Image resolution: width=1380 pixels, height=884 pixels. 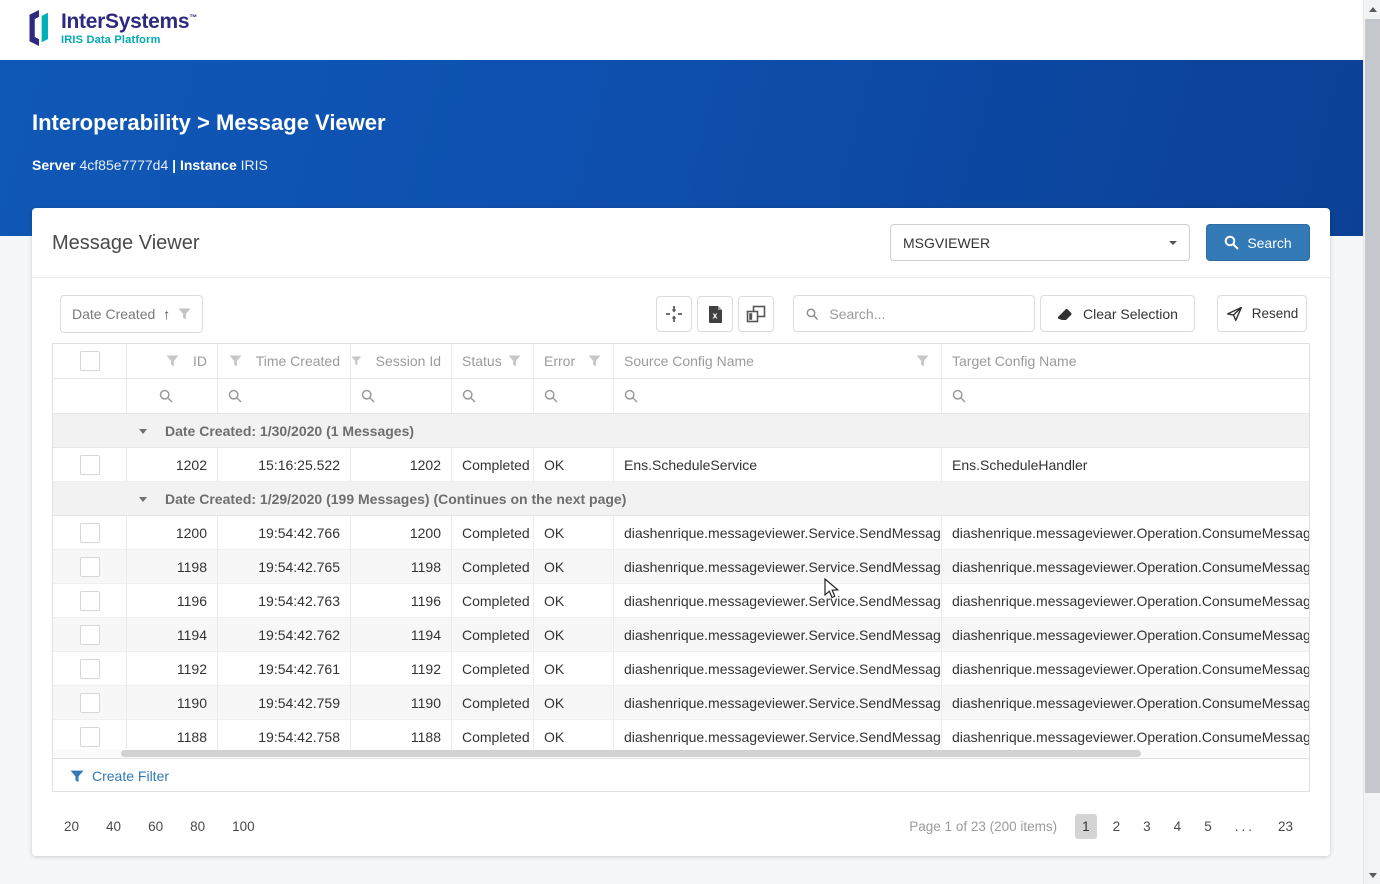 What do you see at coordinates (681, 775) in the screenshot?
I see `create-filter-link: Create Filter` at bounding box center [681, 775].